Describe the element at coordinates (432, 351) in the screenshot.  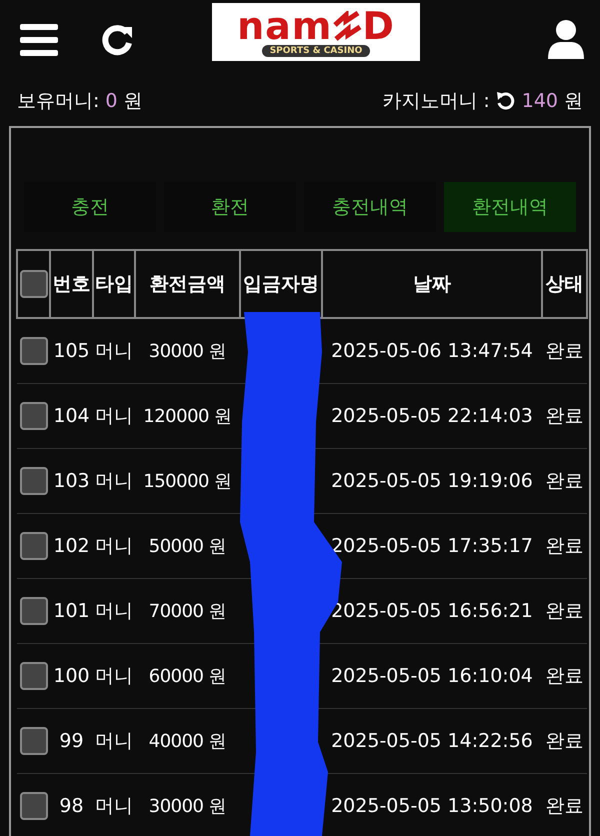
I see `table-cell: 2025-05-06 13:47:54` at that location.